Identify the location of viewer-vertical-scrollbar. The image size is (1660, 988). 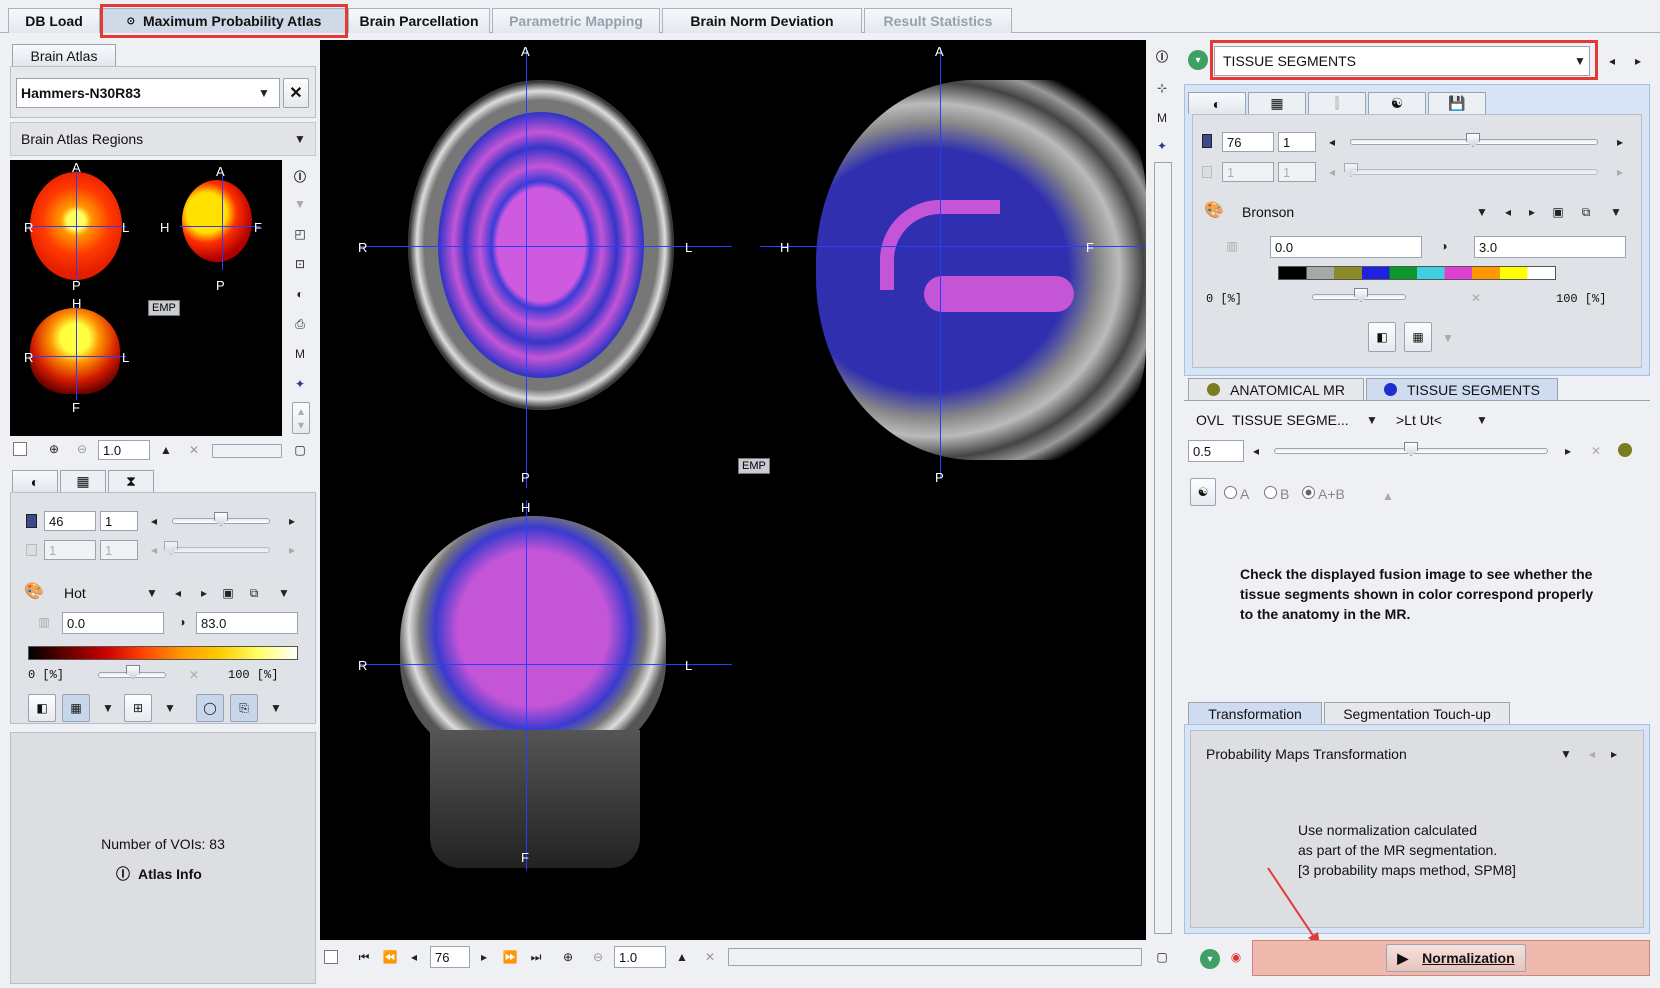
(1163, 548).